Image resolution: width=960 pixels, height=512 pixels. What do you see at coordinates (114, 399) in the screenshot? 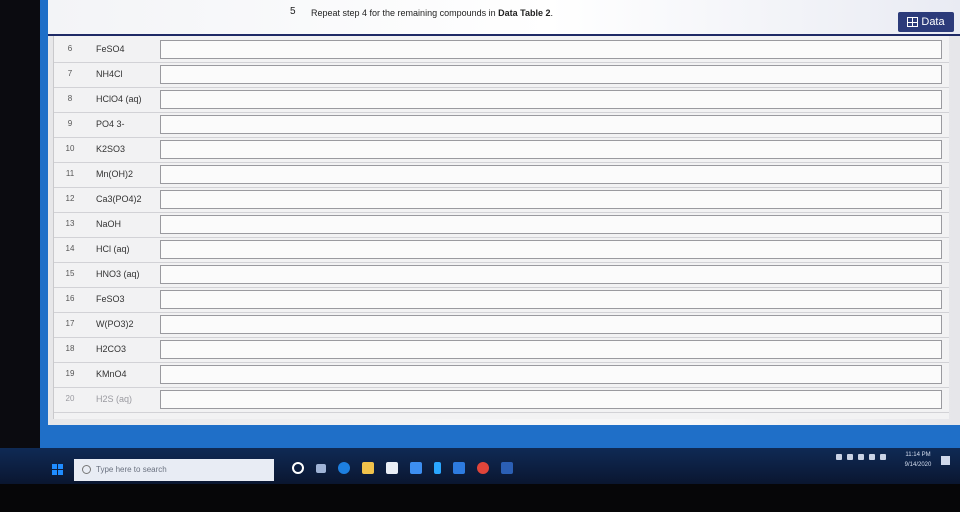
I see `compound-label: H2S (aq)` at bounding box center [114, 399].